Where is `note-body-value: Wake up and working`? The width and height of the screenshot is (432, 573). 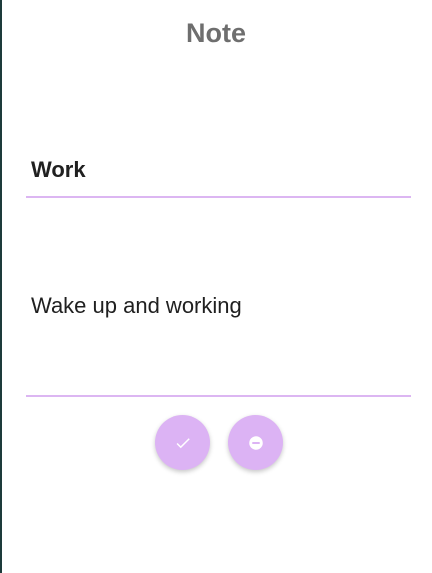
note-body-value: Wake up and working is located at coordinates (136, 305).